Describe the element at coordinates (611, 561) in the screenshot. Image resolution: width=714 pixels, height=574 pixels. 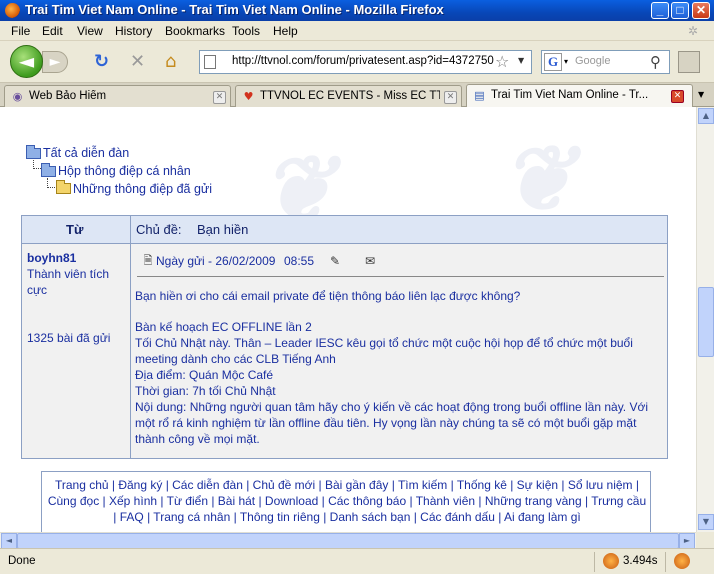
I see `addon-icon` at that location.